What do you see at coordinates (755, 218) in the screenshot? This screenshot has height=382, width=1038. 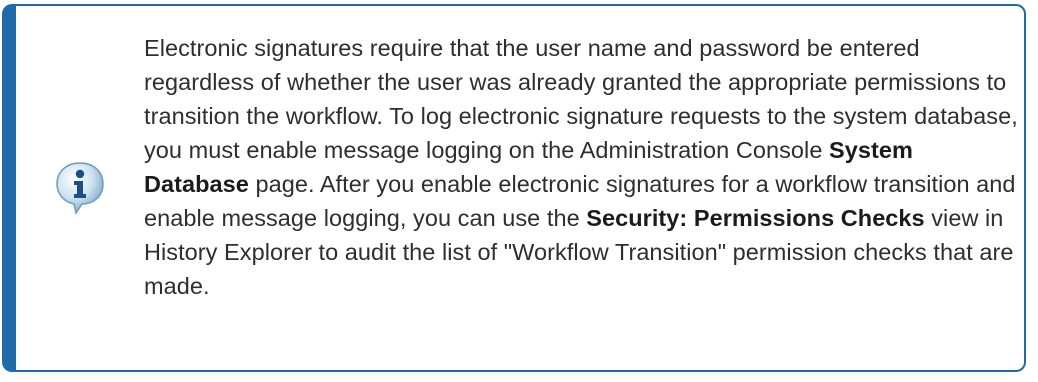 I see `security-permissions-checks-view-ref: Security: Permissions Checks` at bounding box center [755, 218].